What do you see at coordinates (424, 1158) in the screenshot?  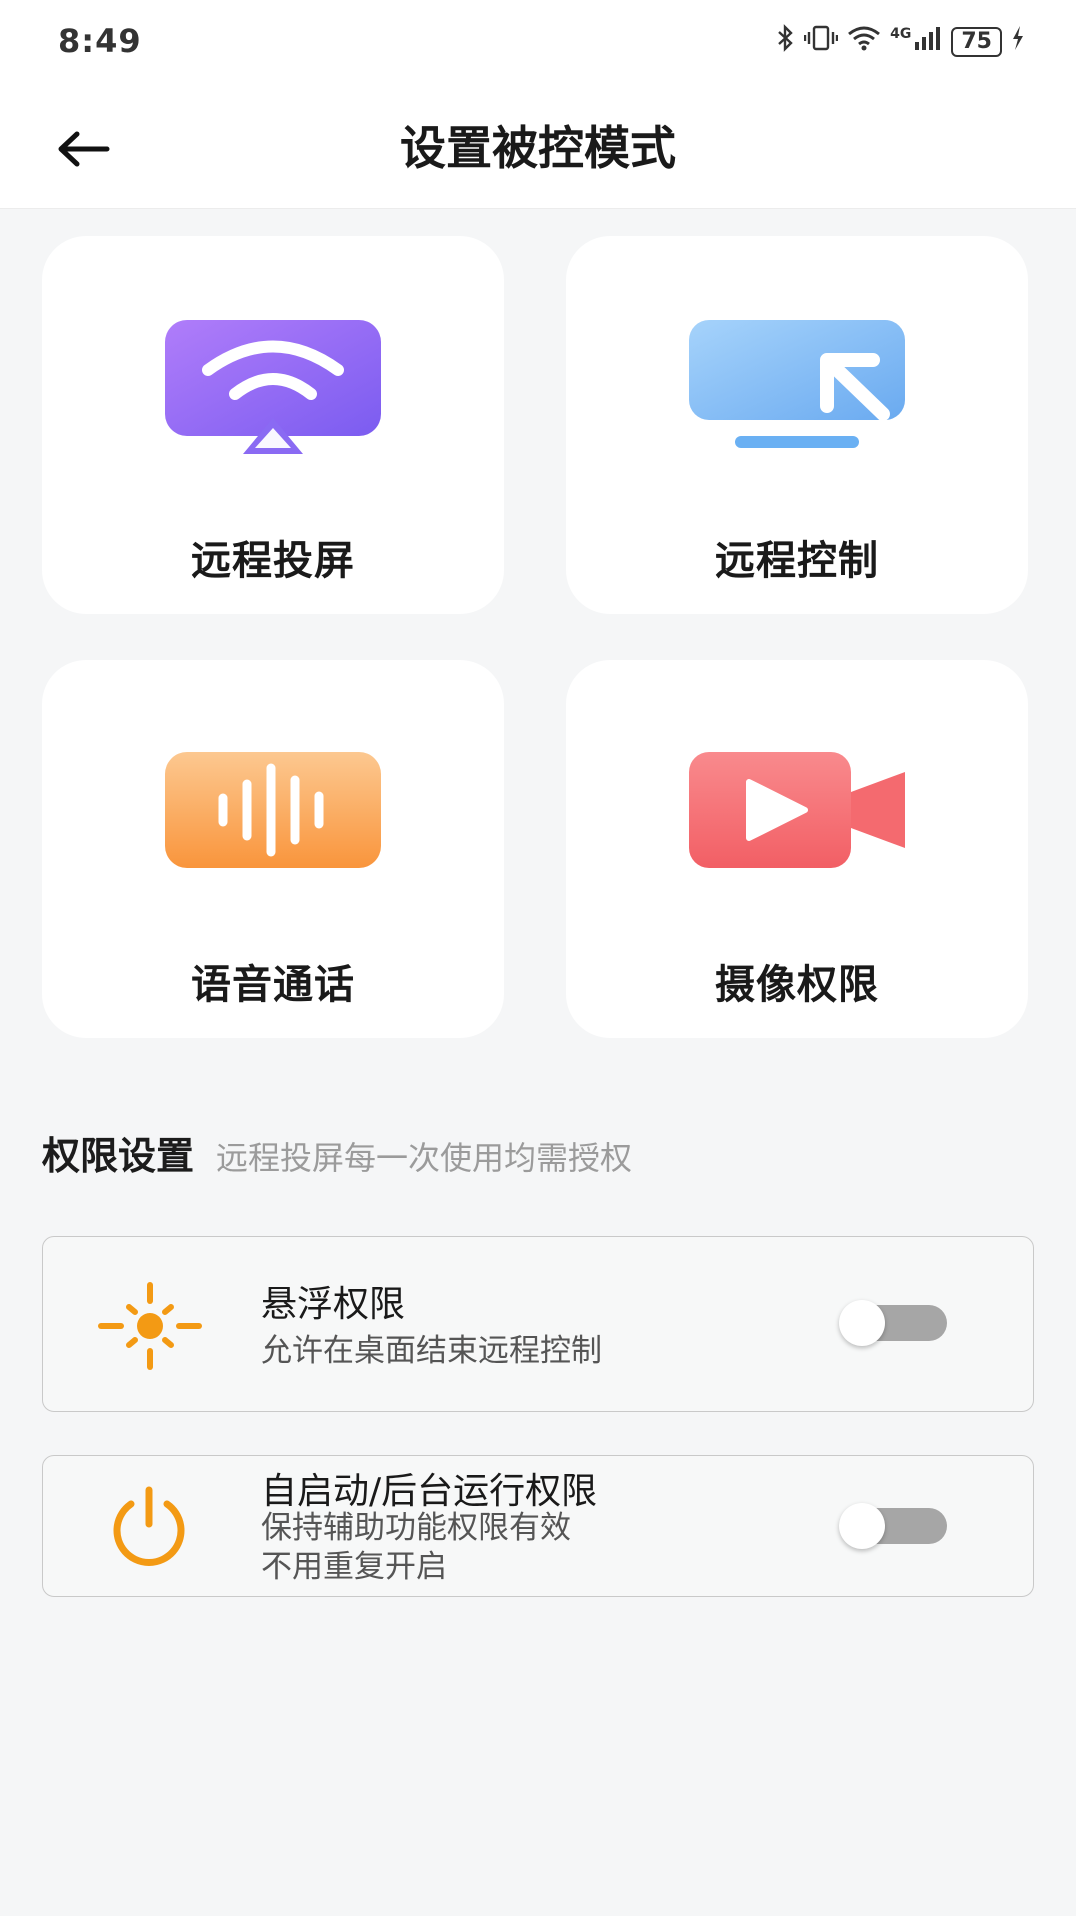 I see `section-note: 远程投屏每一次使用均需授权` at bounding box center [424, 1158].